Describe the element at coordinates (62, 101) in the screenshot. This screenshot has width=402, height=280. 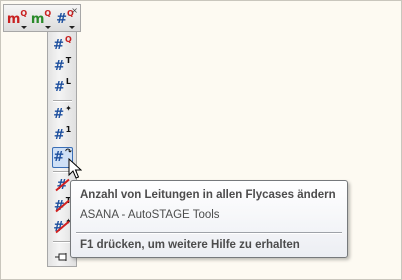
I see `toolbar-separator` at that location.